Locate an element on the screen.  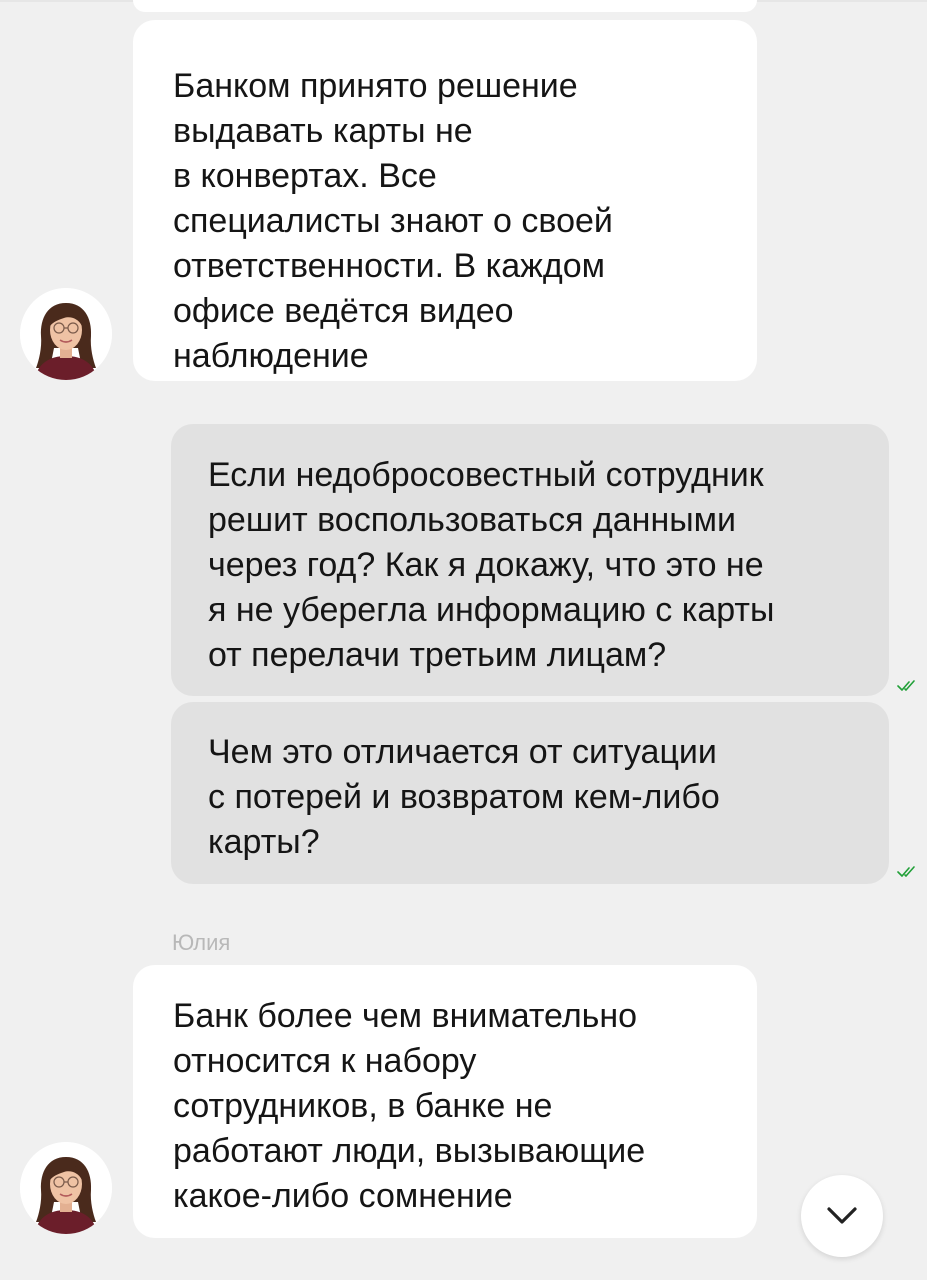
sender-name: Юлия is located at coordinates (201, 942).